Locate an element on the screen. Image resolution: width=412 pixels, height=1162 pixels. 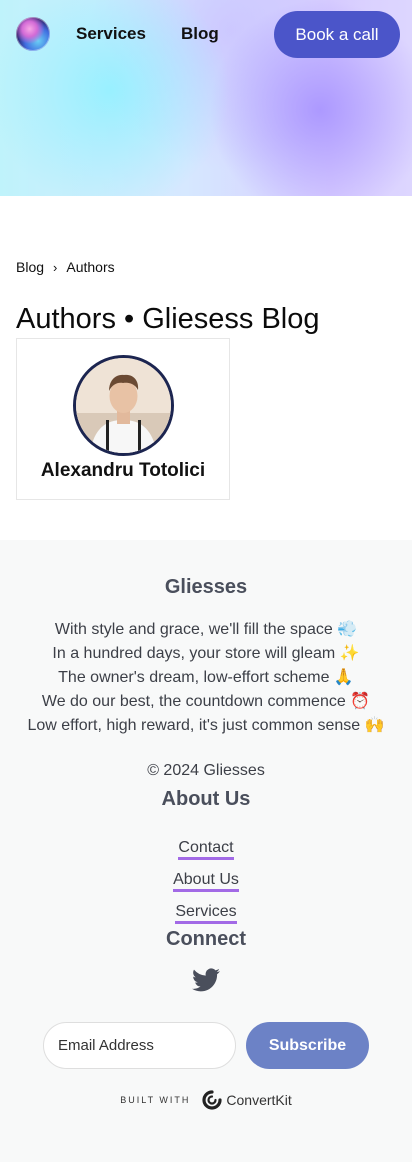
nav-blog-link: Blog is located at coordinates (200, 34).